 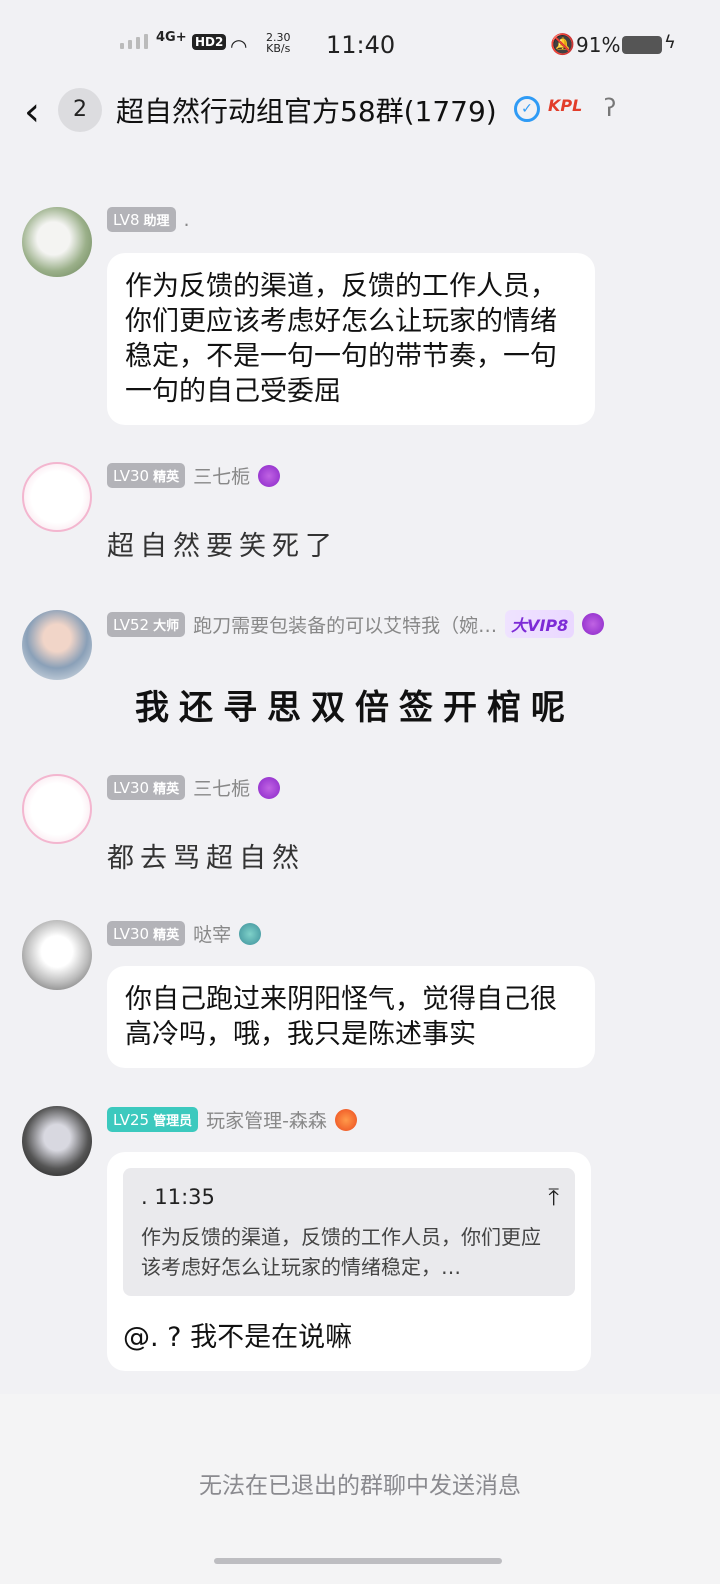 What do you see at coordinates (540, 624) in the screenshot?
I see `vip-badge: 大VIP8` at bounding box center [540, 624].